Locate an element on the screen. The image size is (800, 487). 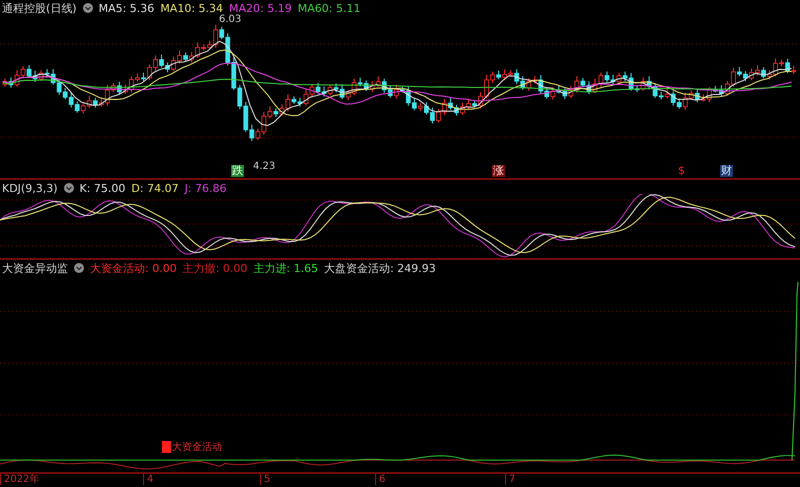
time-axis-label: 6 is located at coordinates (380, 479).